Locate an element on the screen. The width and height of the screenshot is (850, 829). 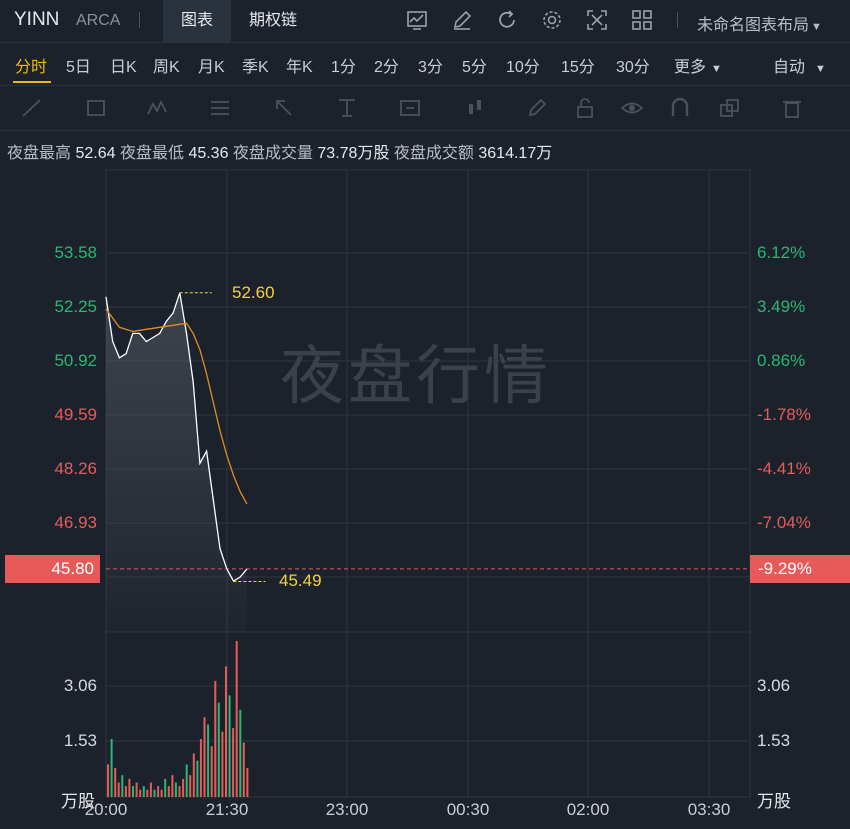
trash-icon is located at coordinates (792, 108).